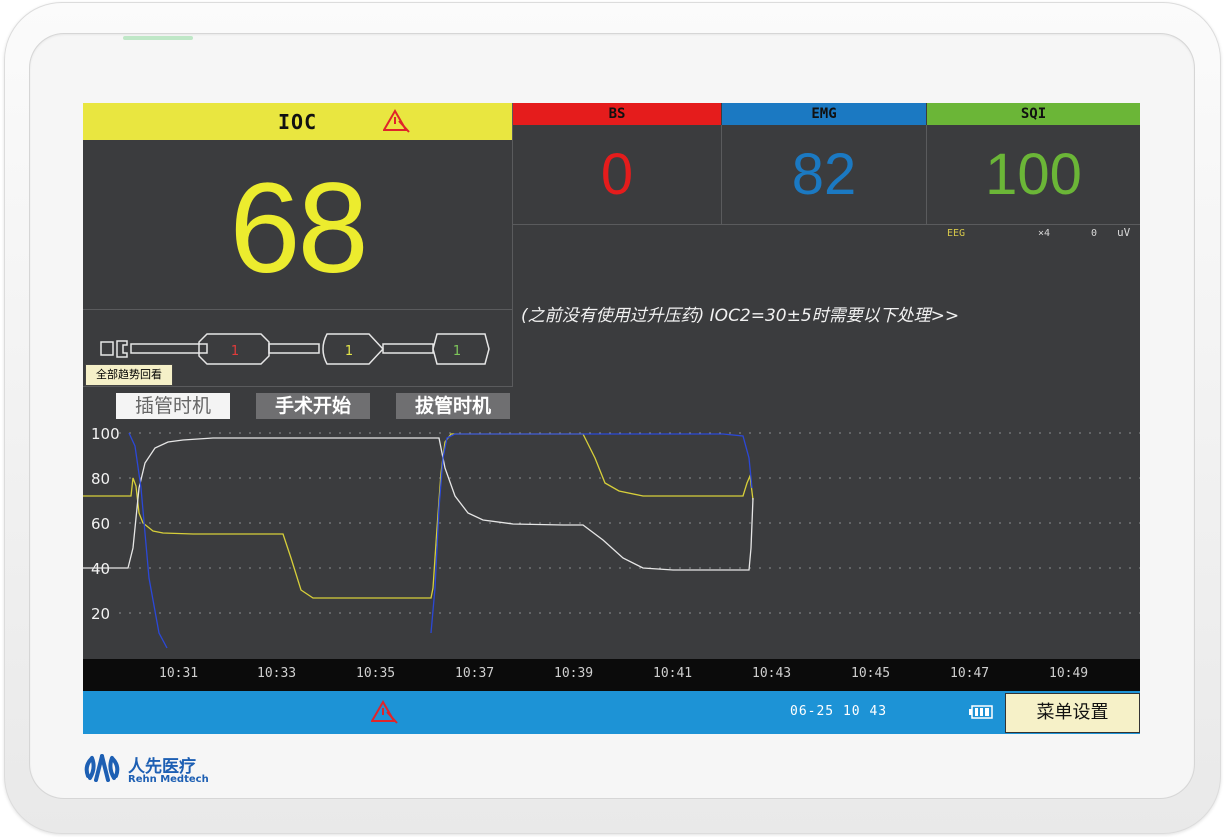  Describe the element at coordinates (397, 121) in the screenshot. I see `ioc-alarm-icon` at that location.